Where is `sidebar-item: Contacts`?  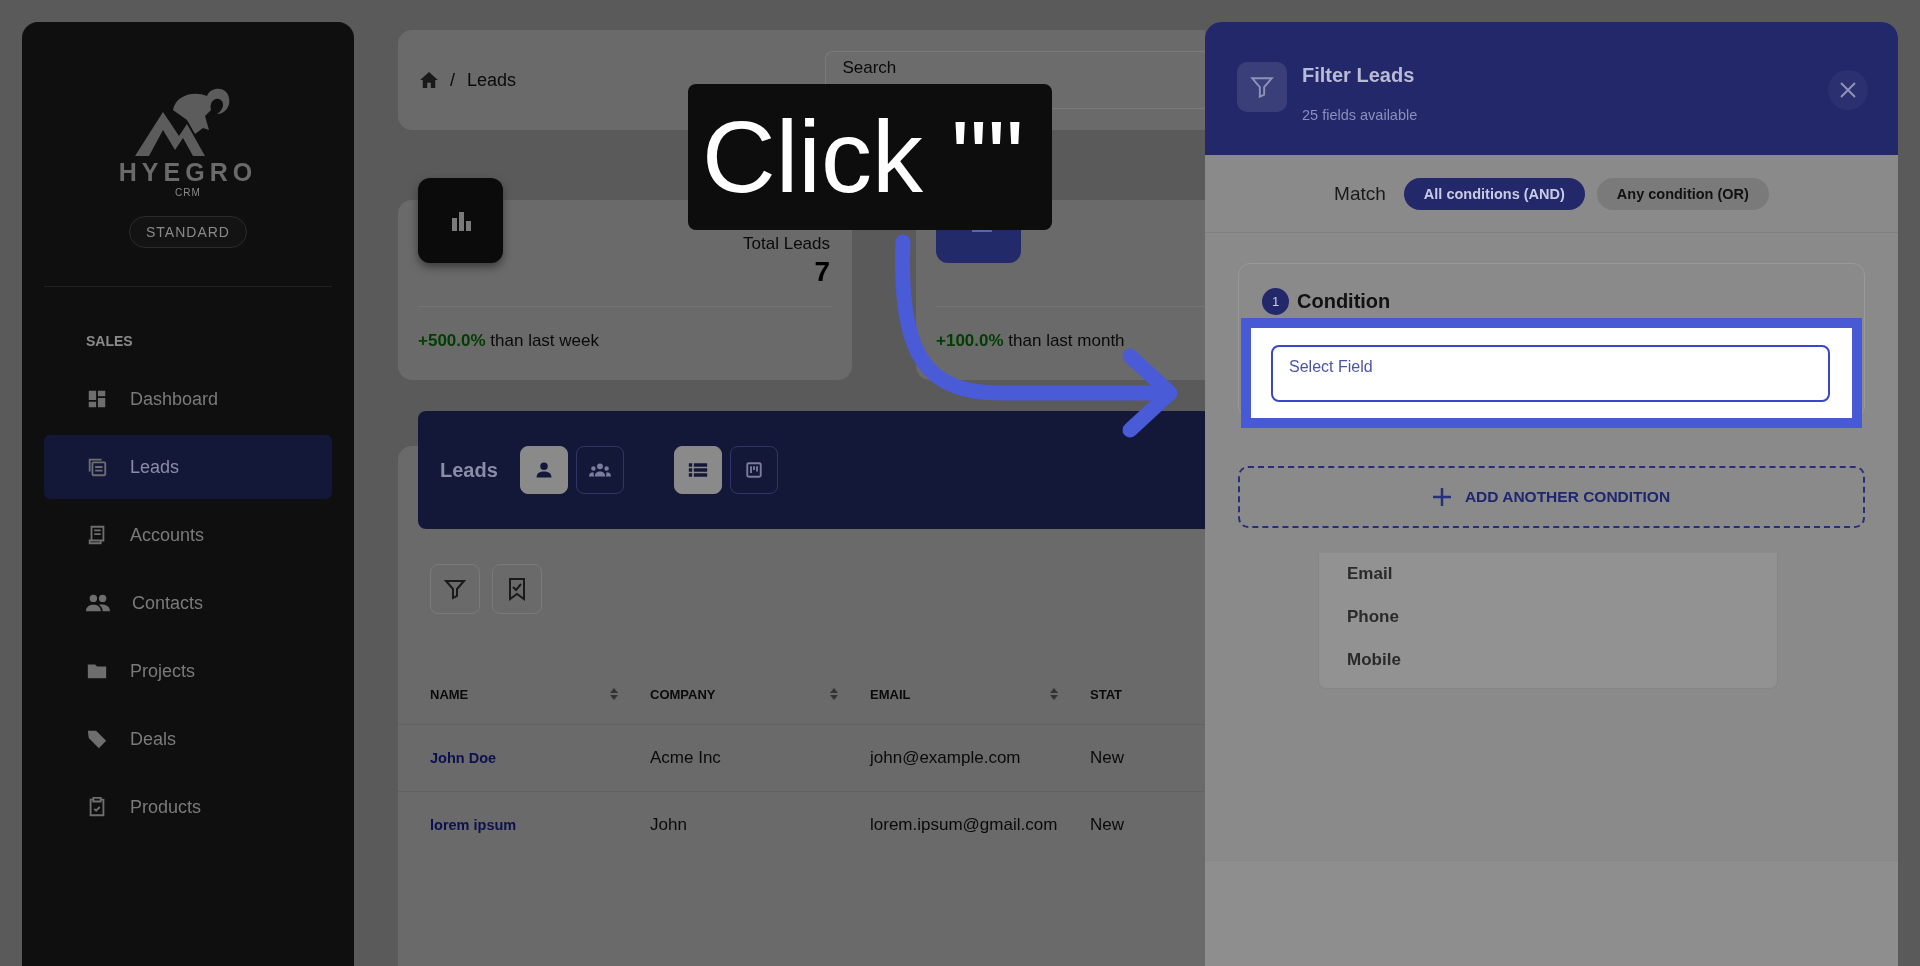
sidebar-item: Contacts is located at coordinates (188, 603).